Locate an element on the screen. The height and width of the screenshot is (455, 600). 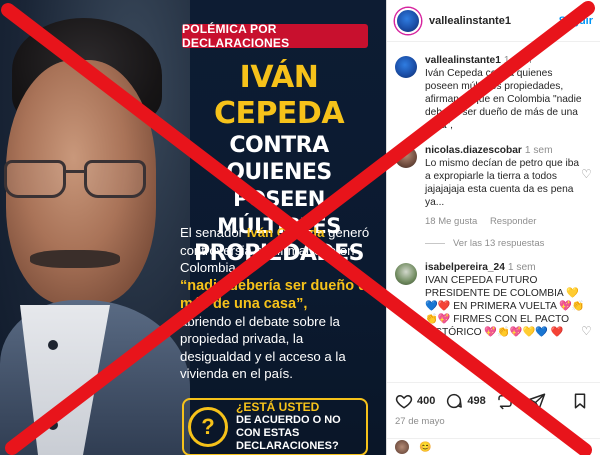
like-action: 400 is located at coordinates (415, 401).